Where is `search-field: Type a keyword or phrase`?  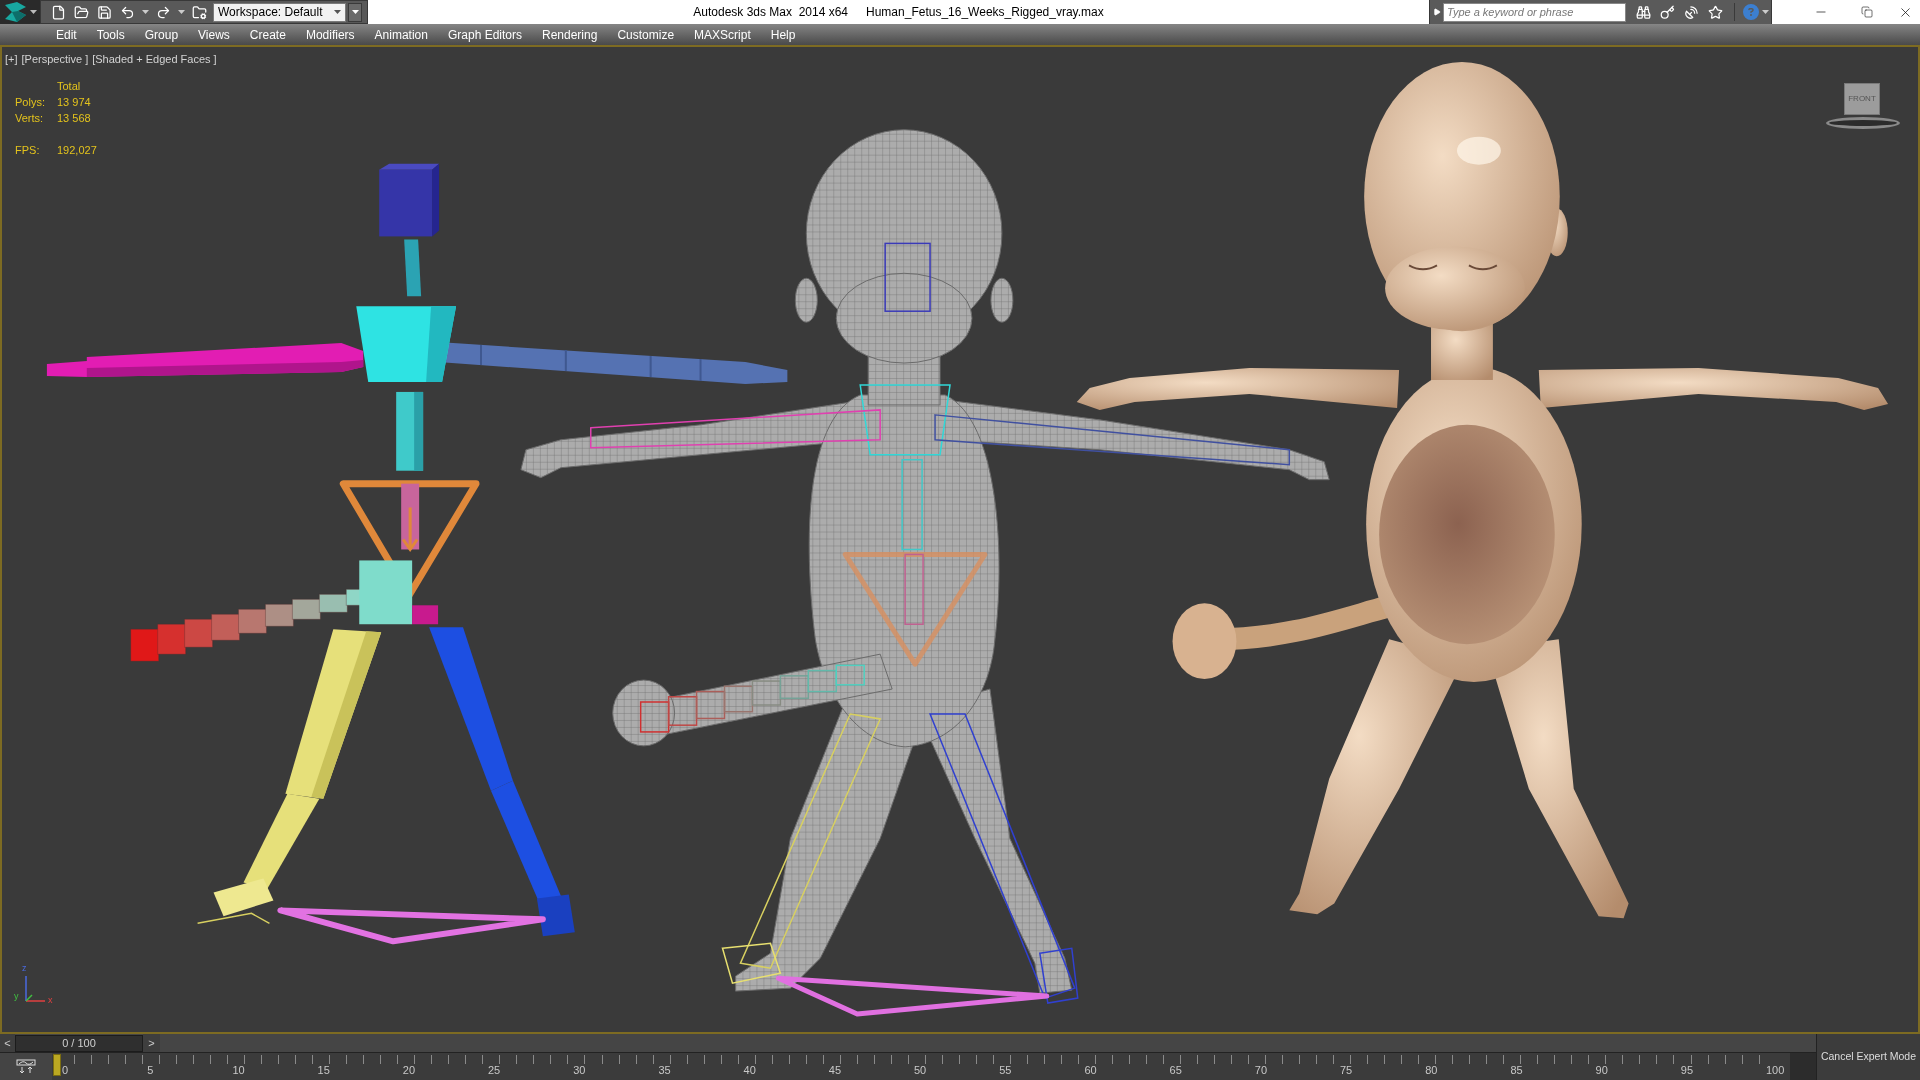 search-field: Type a keyword or phrase is located at coordinates (1534, 12).